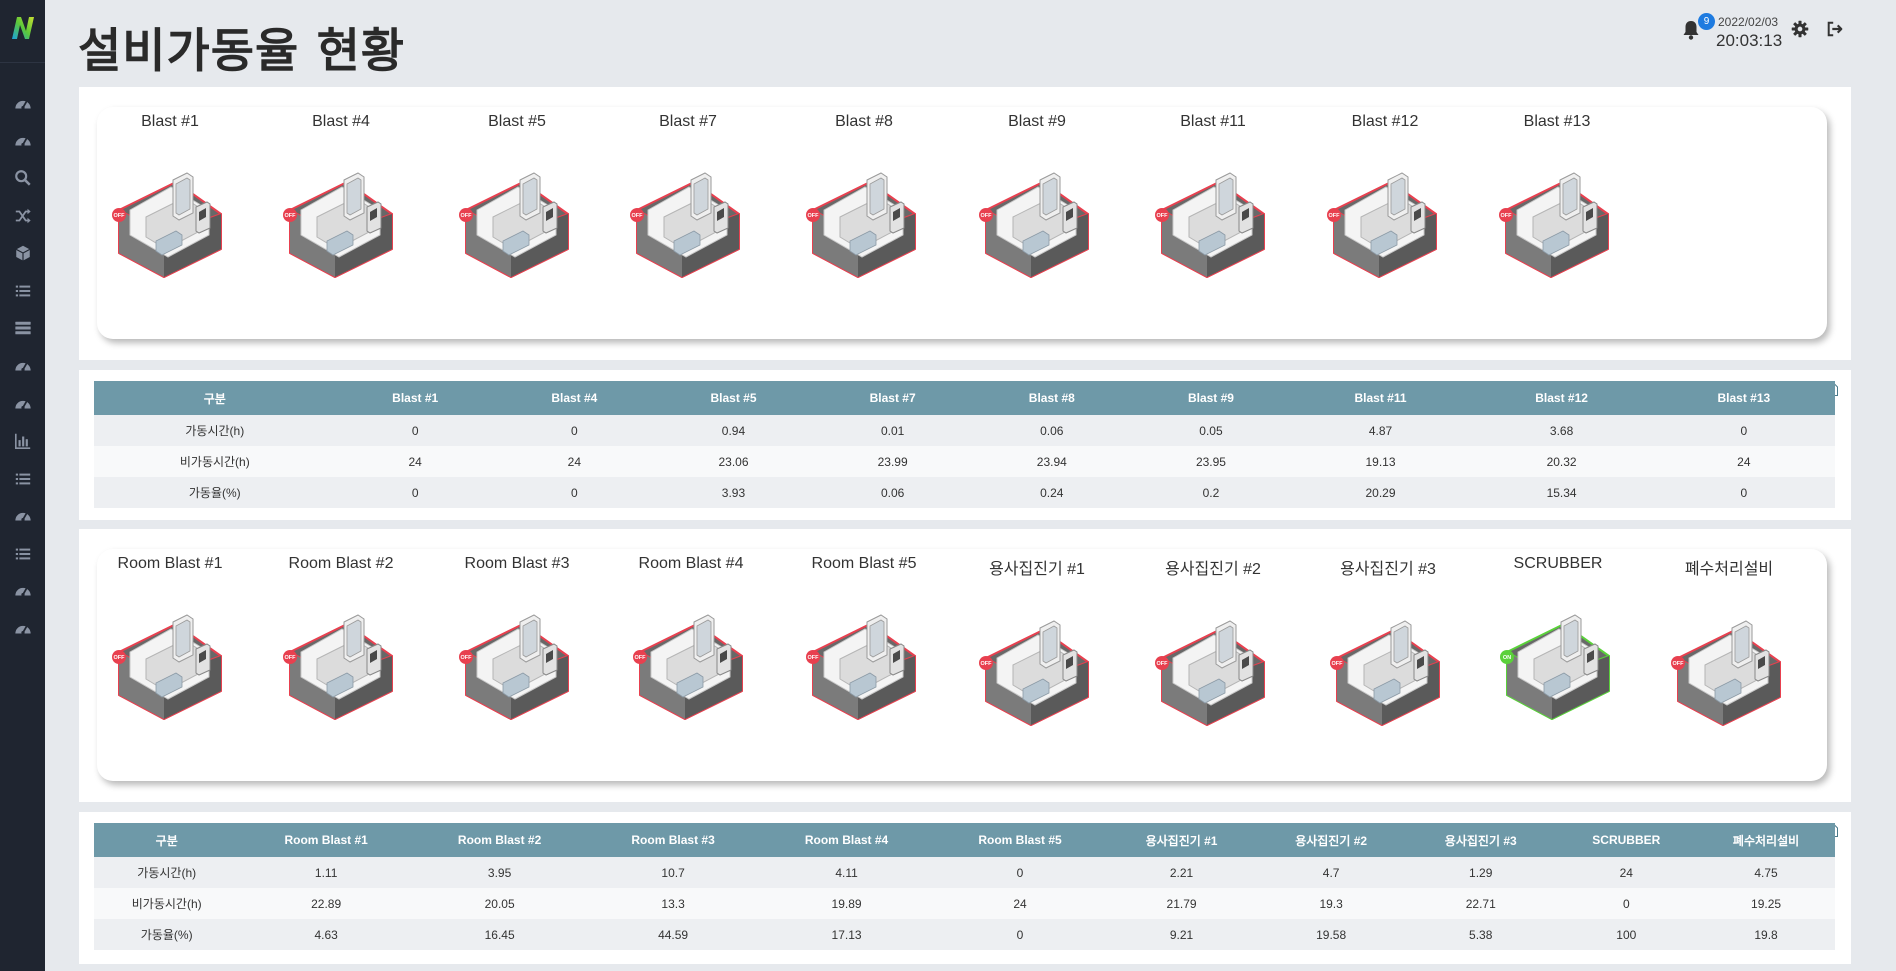 Image resolution: width=1896 pixels, height=971 pixels. I want to click on machine-label: Blast #7, so click(688, 121).